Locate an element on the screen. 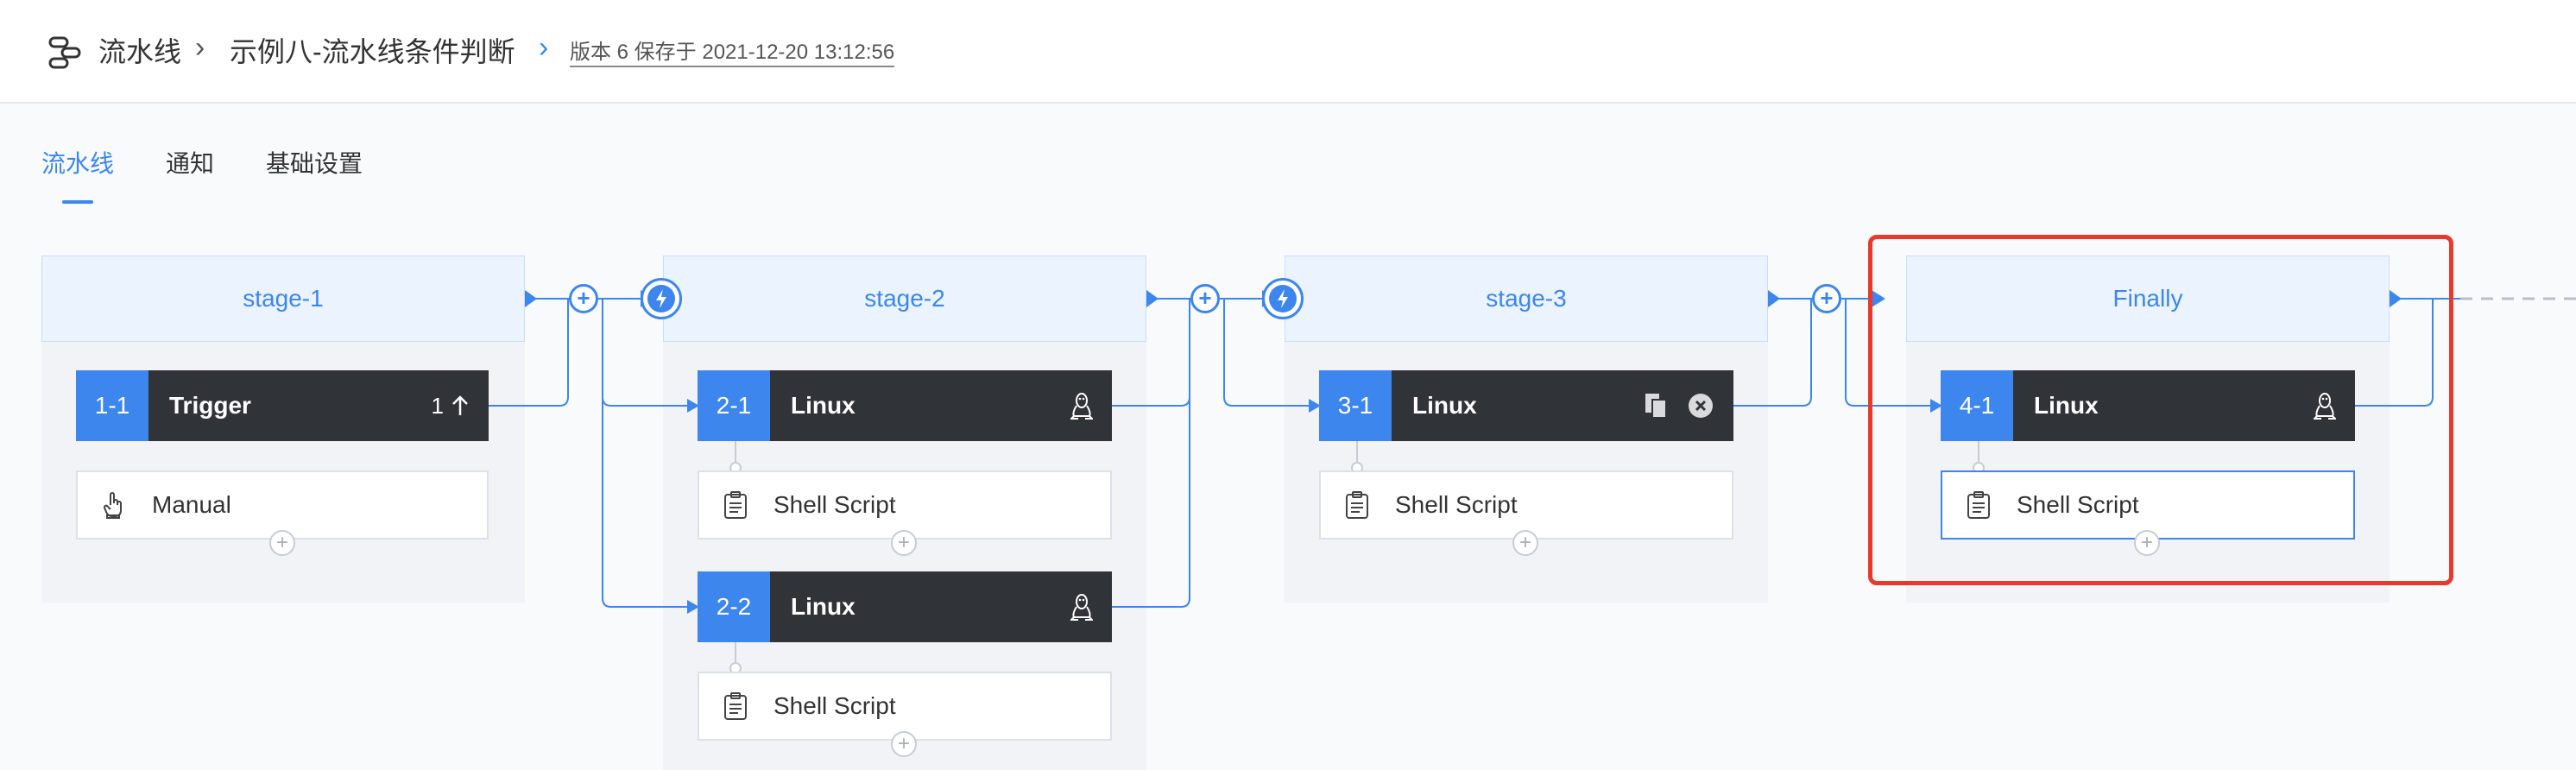 This screenshot has height=770, width=2576. job-id: 1-1 is located at coordinates (112, 405).